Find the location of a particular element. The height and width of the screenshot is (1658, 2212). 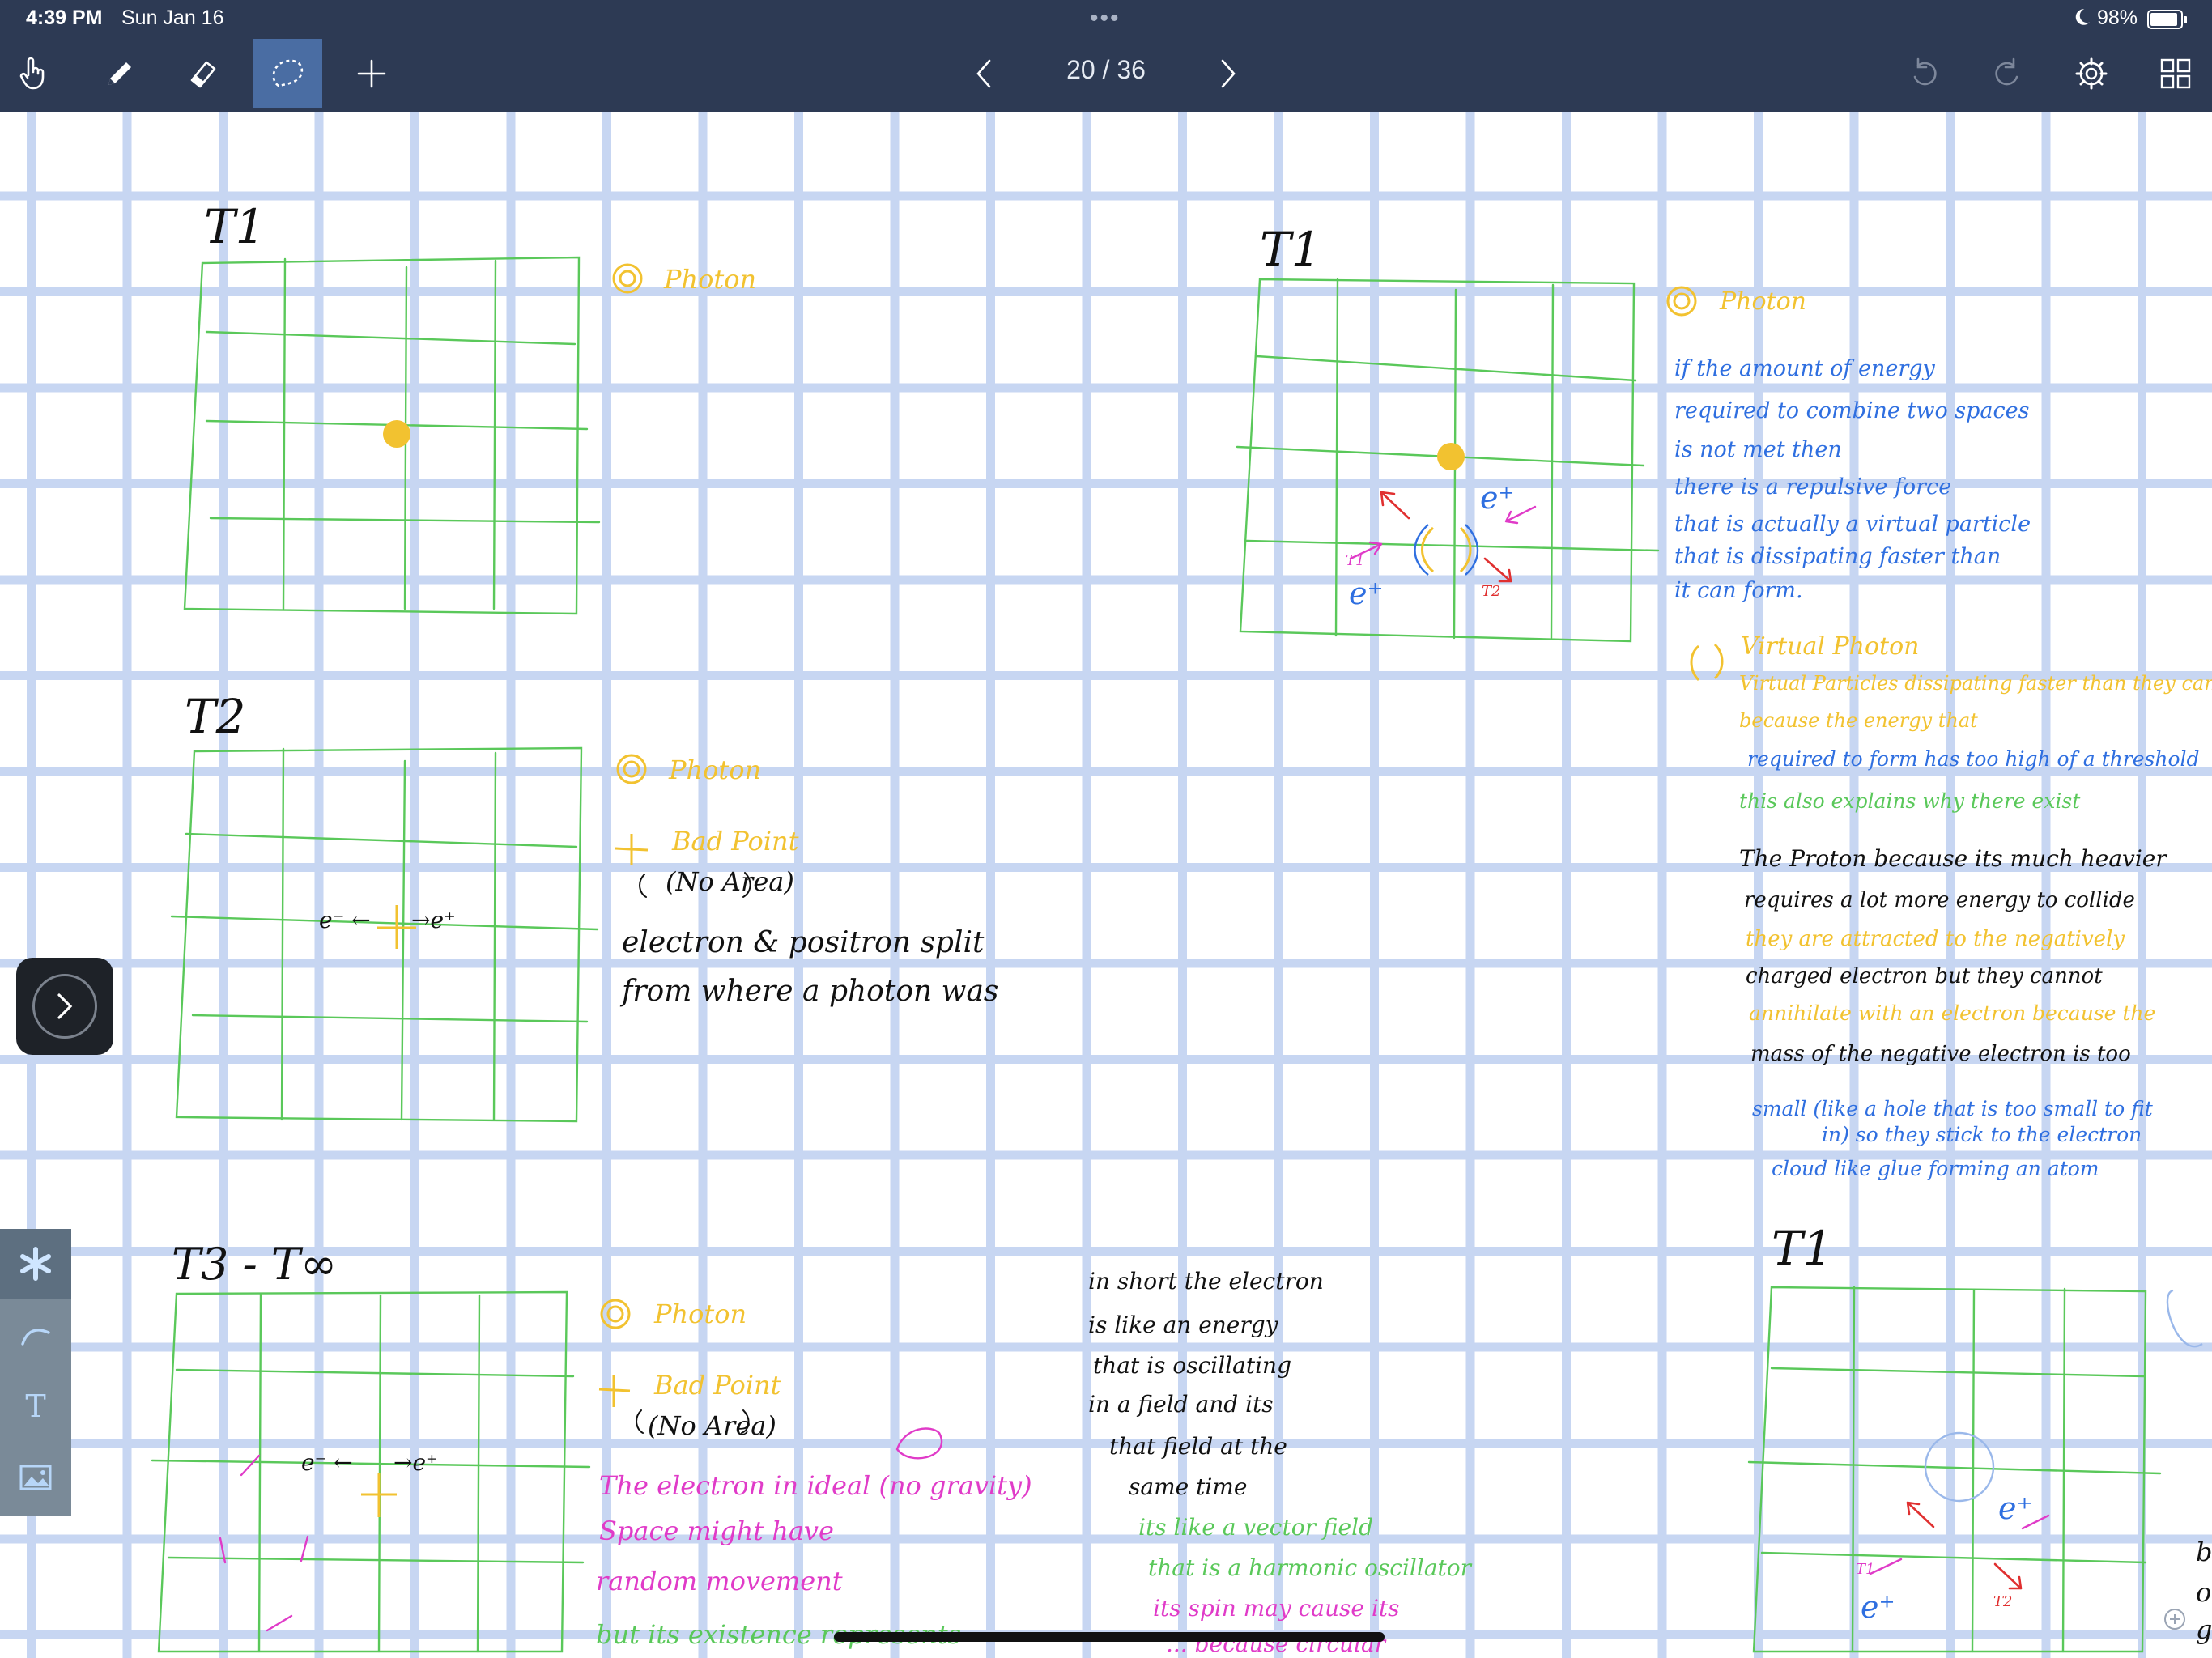

plus-icon is located at coordinates (372, 73).